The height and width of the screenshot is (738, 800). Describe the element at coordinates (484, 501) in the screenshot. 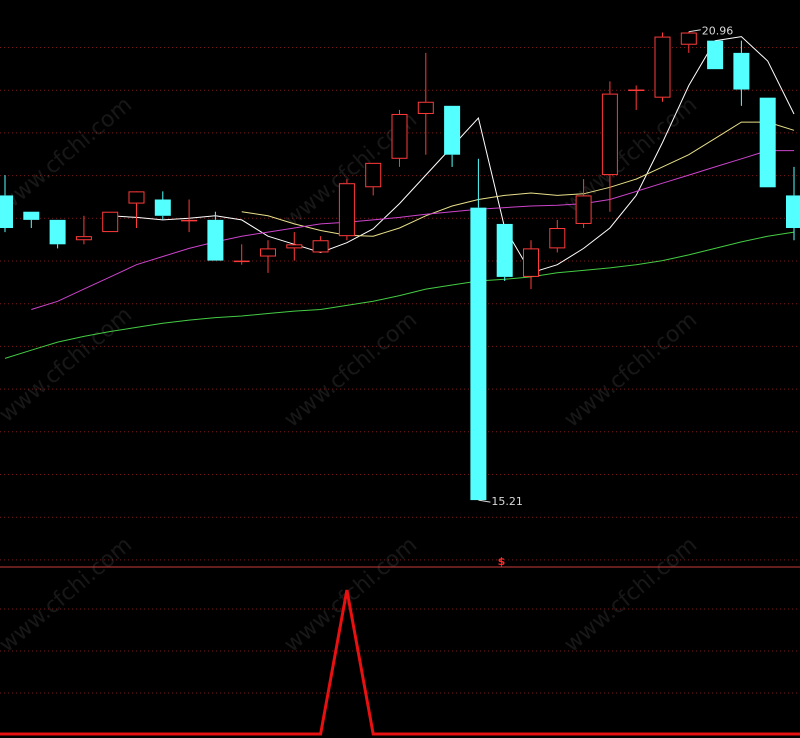

I see `low-marker-line` at that location.